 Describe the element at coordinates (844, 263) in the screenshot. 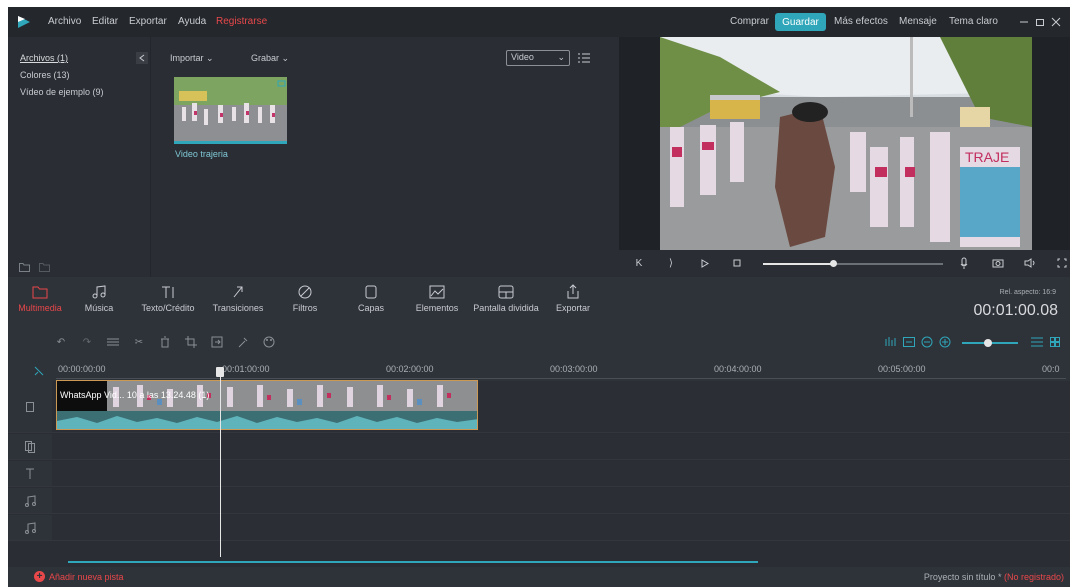

I see `preview-controls: K ⟩` at that location.